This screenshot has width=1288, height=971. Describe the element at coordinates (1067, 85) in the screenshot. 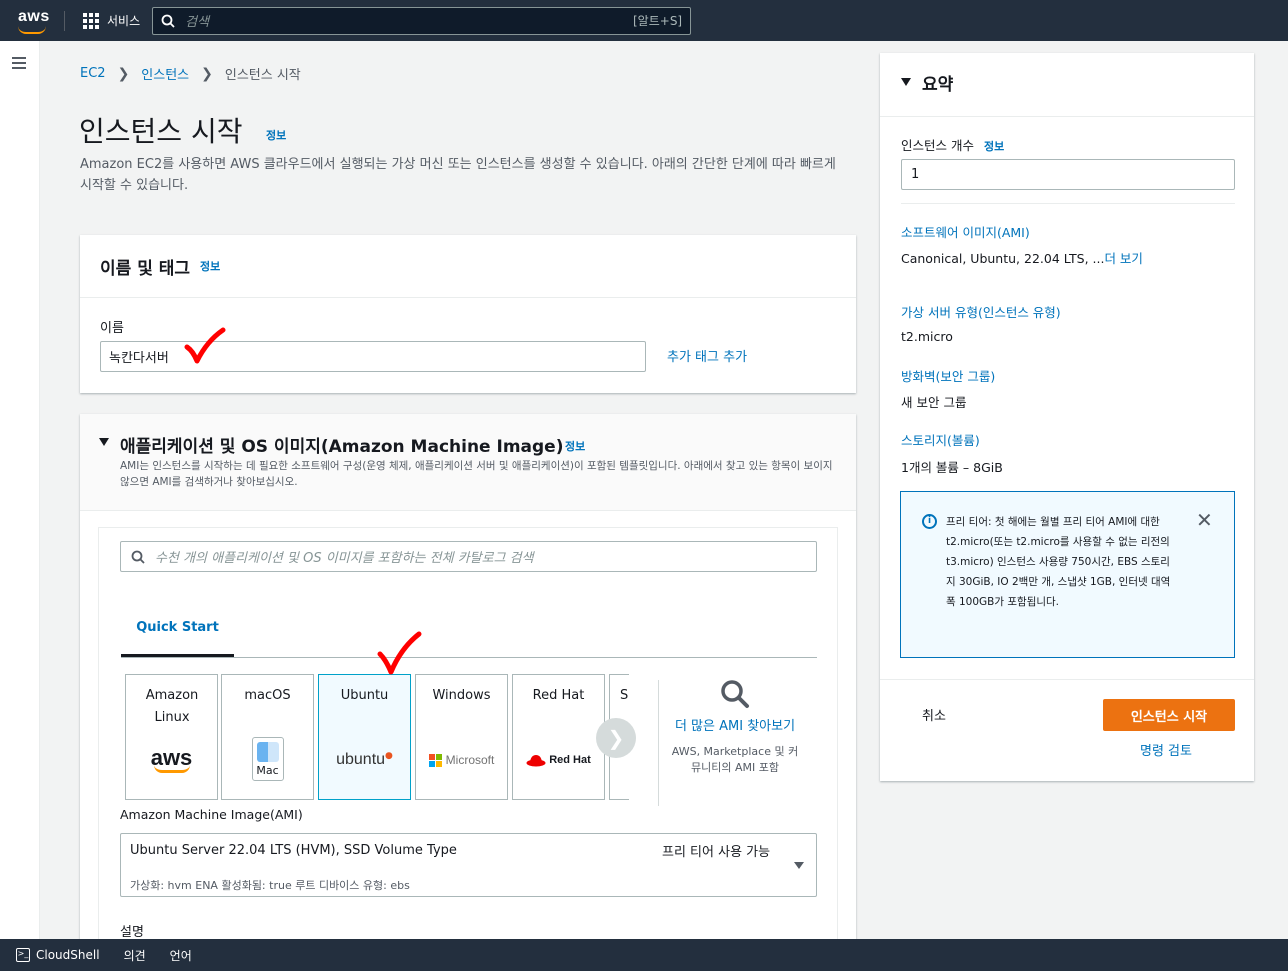

I see `summary-header: 요약` at that location.